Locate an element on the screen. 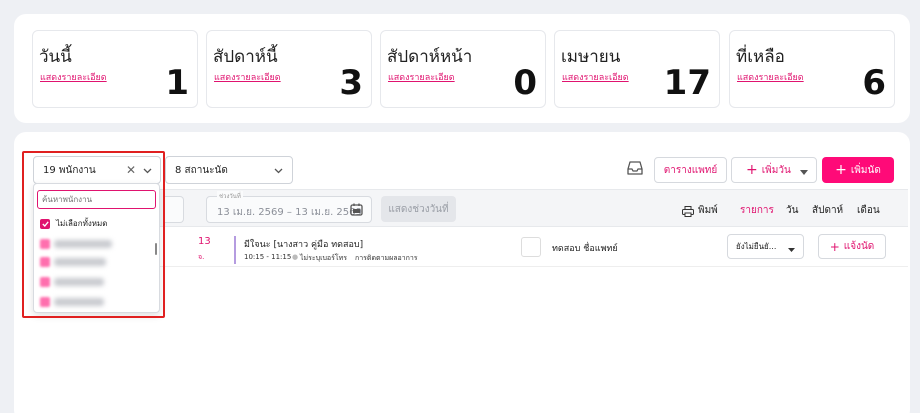 The width and height of the screenshot is (920, 413). stat-value: 17 is located at coordinates (687, 83).